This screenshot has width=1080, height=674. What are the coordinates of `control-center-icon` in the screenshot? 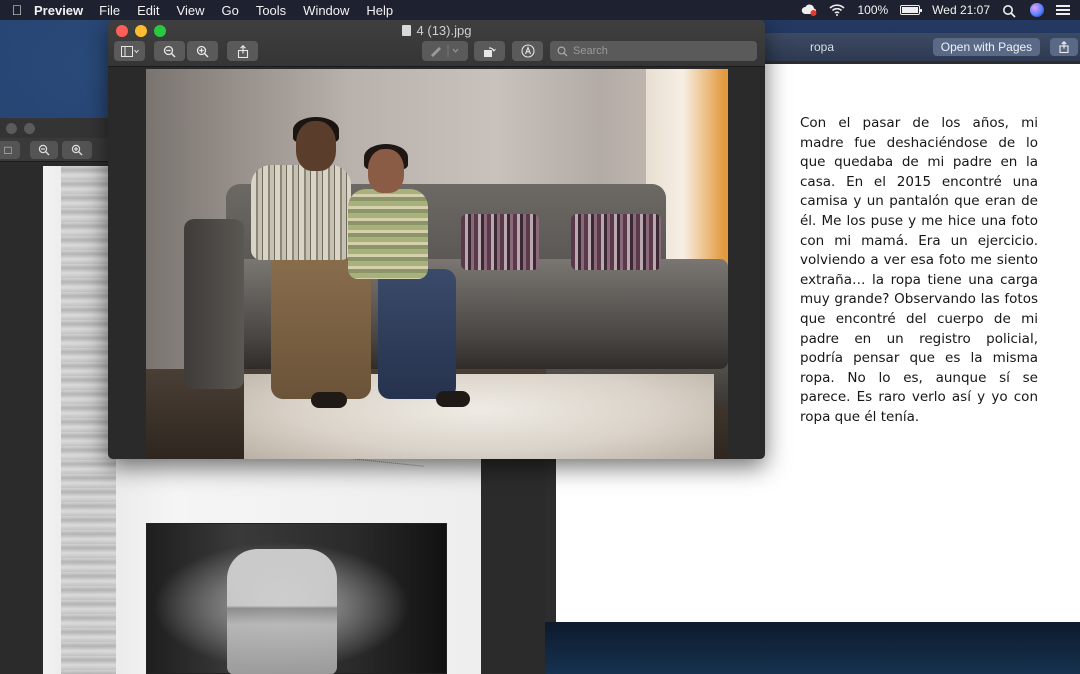 It's located at (1063, 10).